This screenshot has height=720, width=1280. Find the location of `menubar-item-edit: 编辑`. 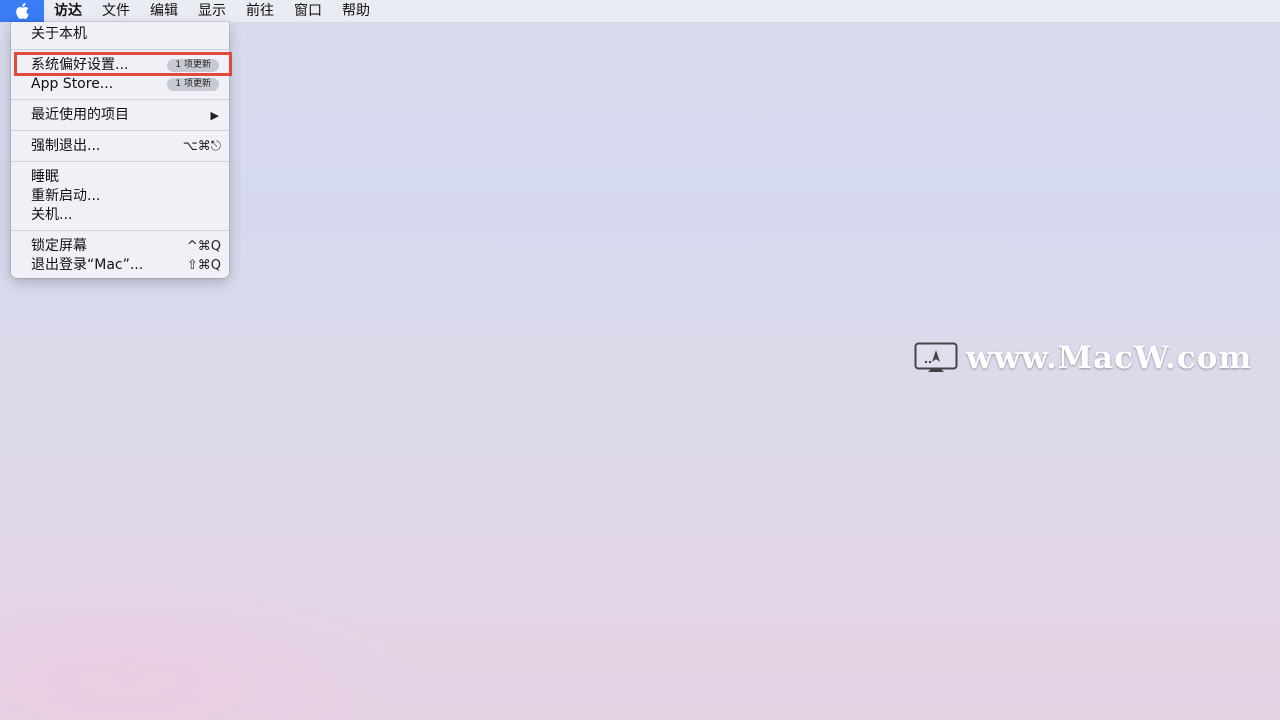

menubar-item-edit: 编辑 is located at coordinates (164, 11).